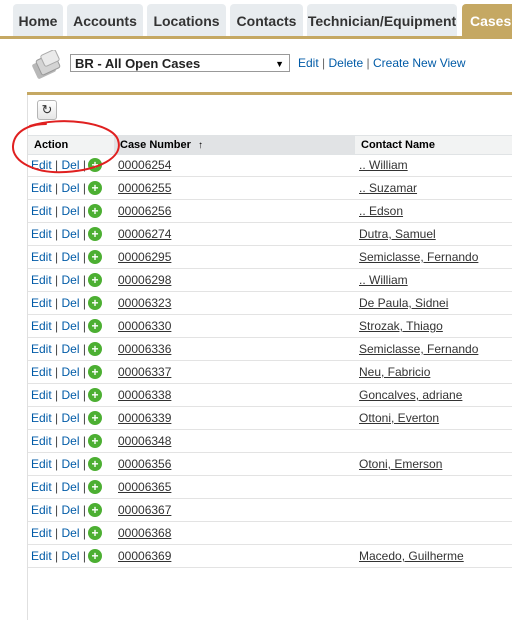 The height and width of the screenshot is (620, 512). Describe the element at coordinates (144, 441) in the screenshot. I see `case-number-link: 00006348` at that location.